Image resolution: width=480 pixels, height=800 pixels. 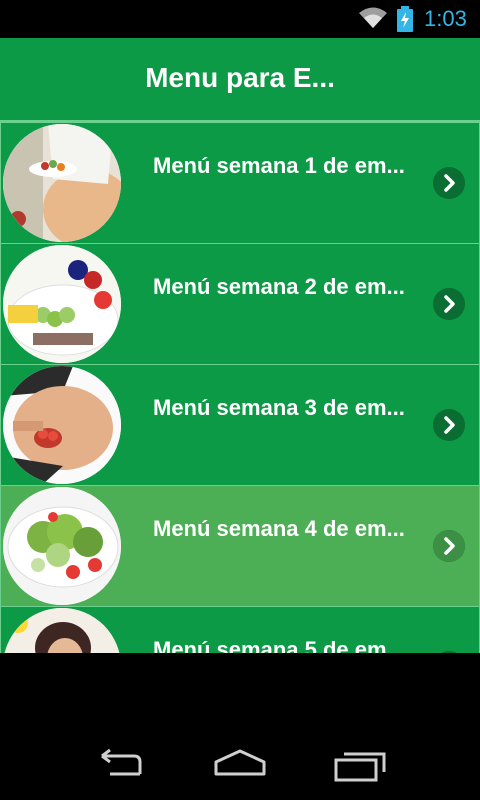 What do you see at coordinates (373, 17) in the screenshot?
I see `wifi-icon` at bounding box center [373, 17].